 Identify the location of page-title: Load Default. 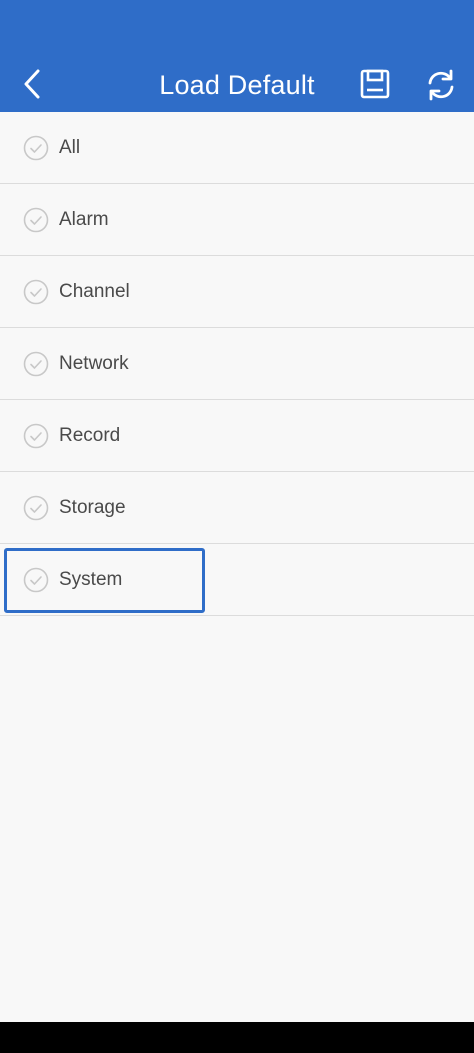
(237, 85).